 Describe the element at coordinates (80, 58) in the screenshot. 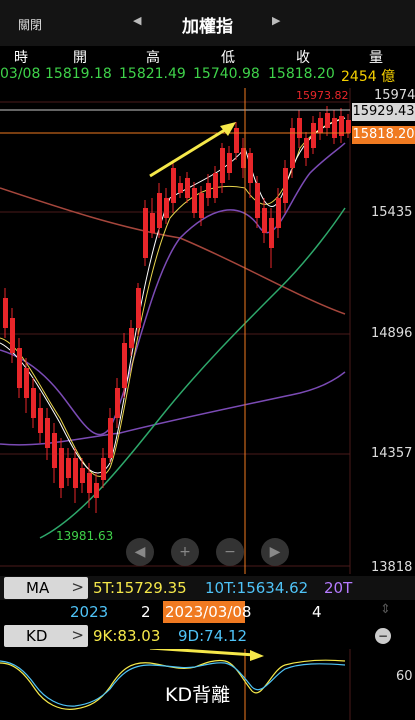

I see `header-open: 開` at that location.